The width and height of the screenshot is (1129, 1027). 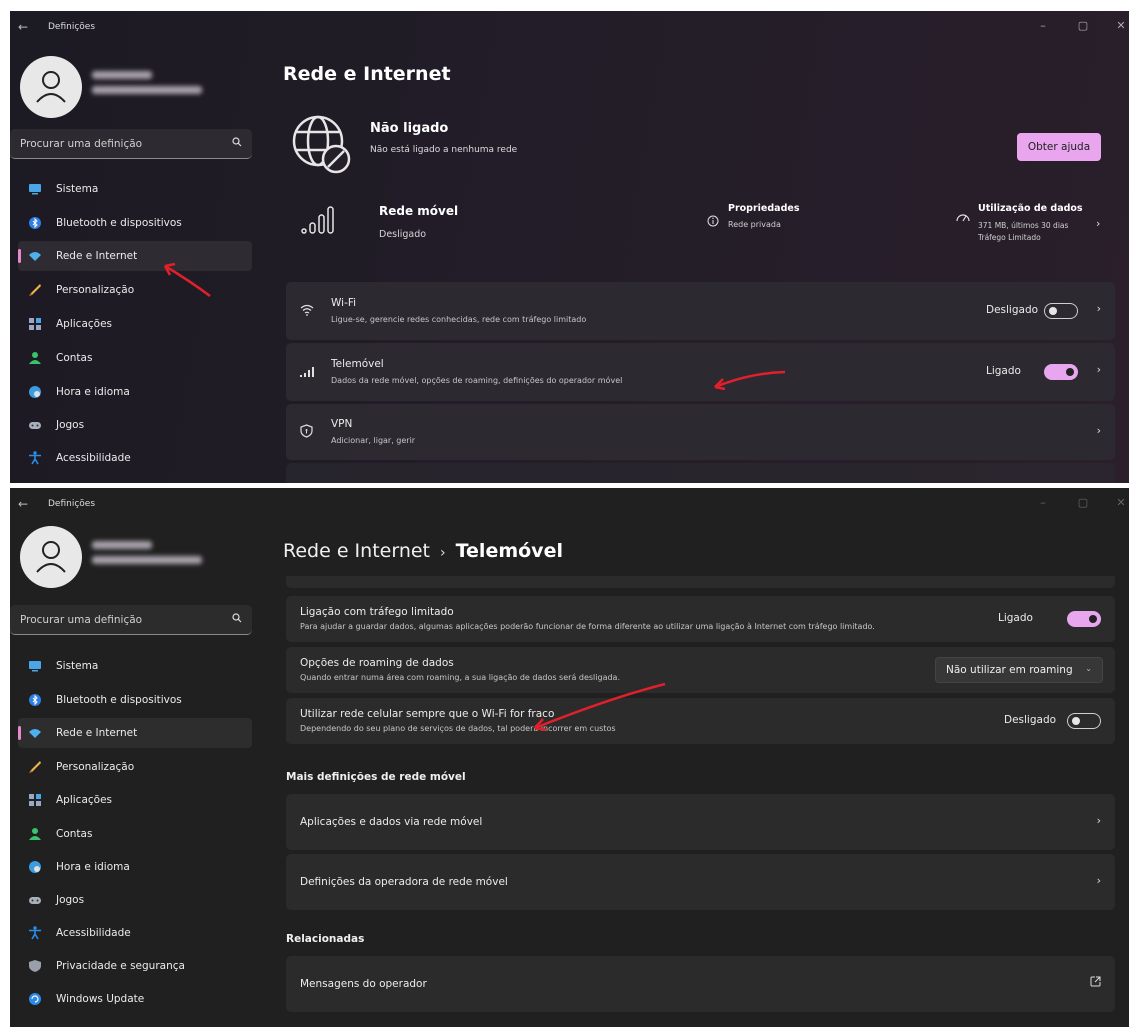 I want to click on hotspot-row-partial, so click(x=700, y=473).